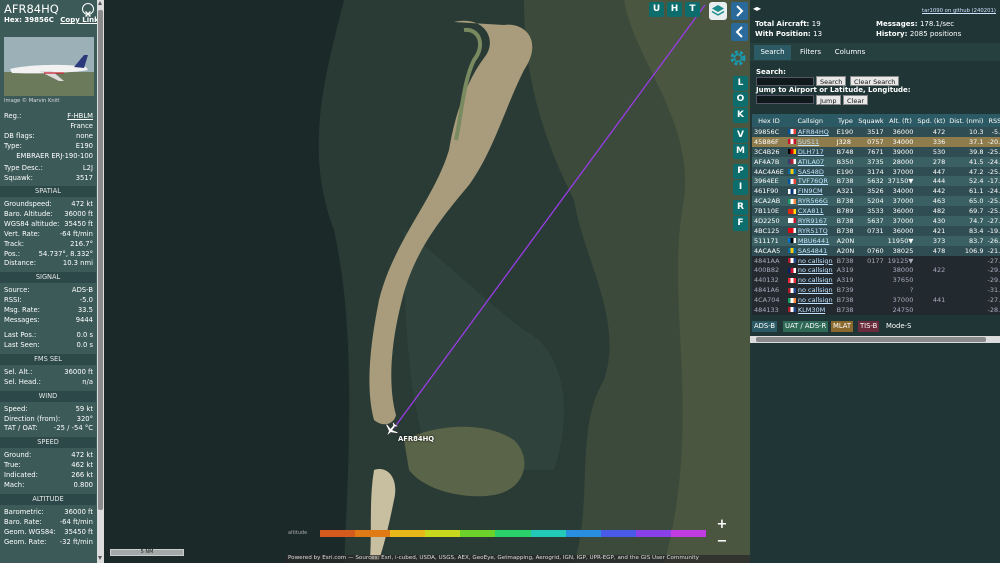 The image size is (1000, 563). What do you see at coordinates (828, 100) in the screenshot?
I see `jump-button: Jump` at bounding box center [828, 100].